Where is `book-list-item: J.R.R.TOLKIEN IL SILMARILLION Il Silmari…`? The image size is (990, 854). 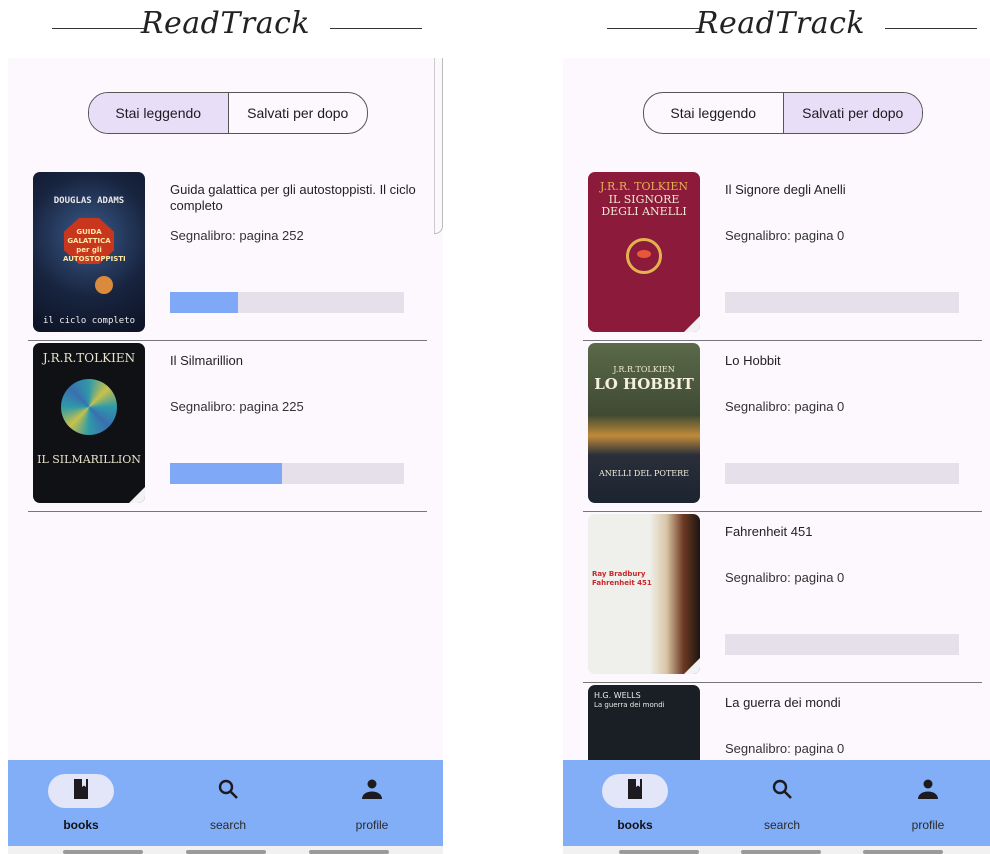 book-list-item: J.R.R.TOLKIEN IL SILMARILLION Il Silmari… is located at coordinates (227, 426).